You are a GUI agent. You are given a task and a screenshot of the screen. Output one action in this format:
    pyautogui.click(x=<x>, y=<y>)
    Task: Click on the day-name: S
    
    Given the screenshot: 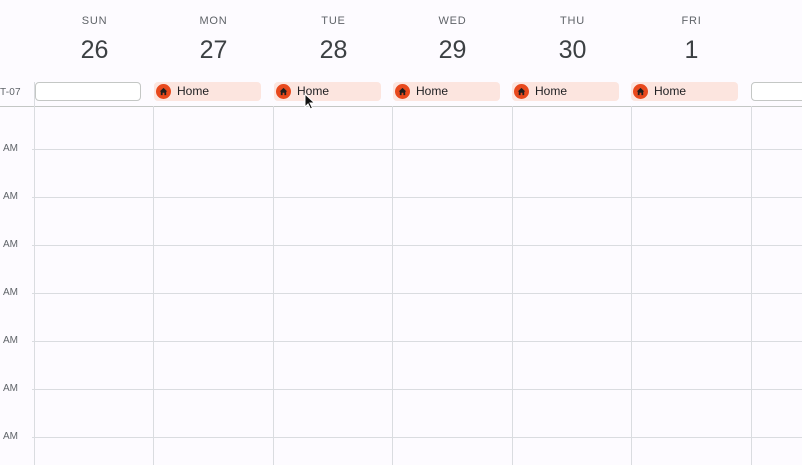 What is the action you would take?
    pyautogui.click(x=777, y=21)
    